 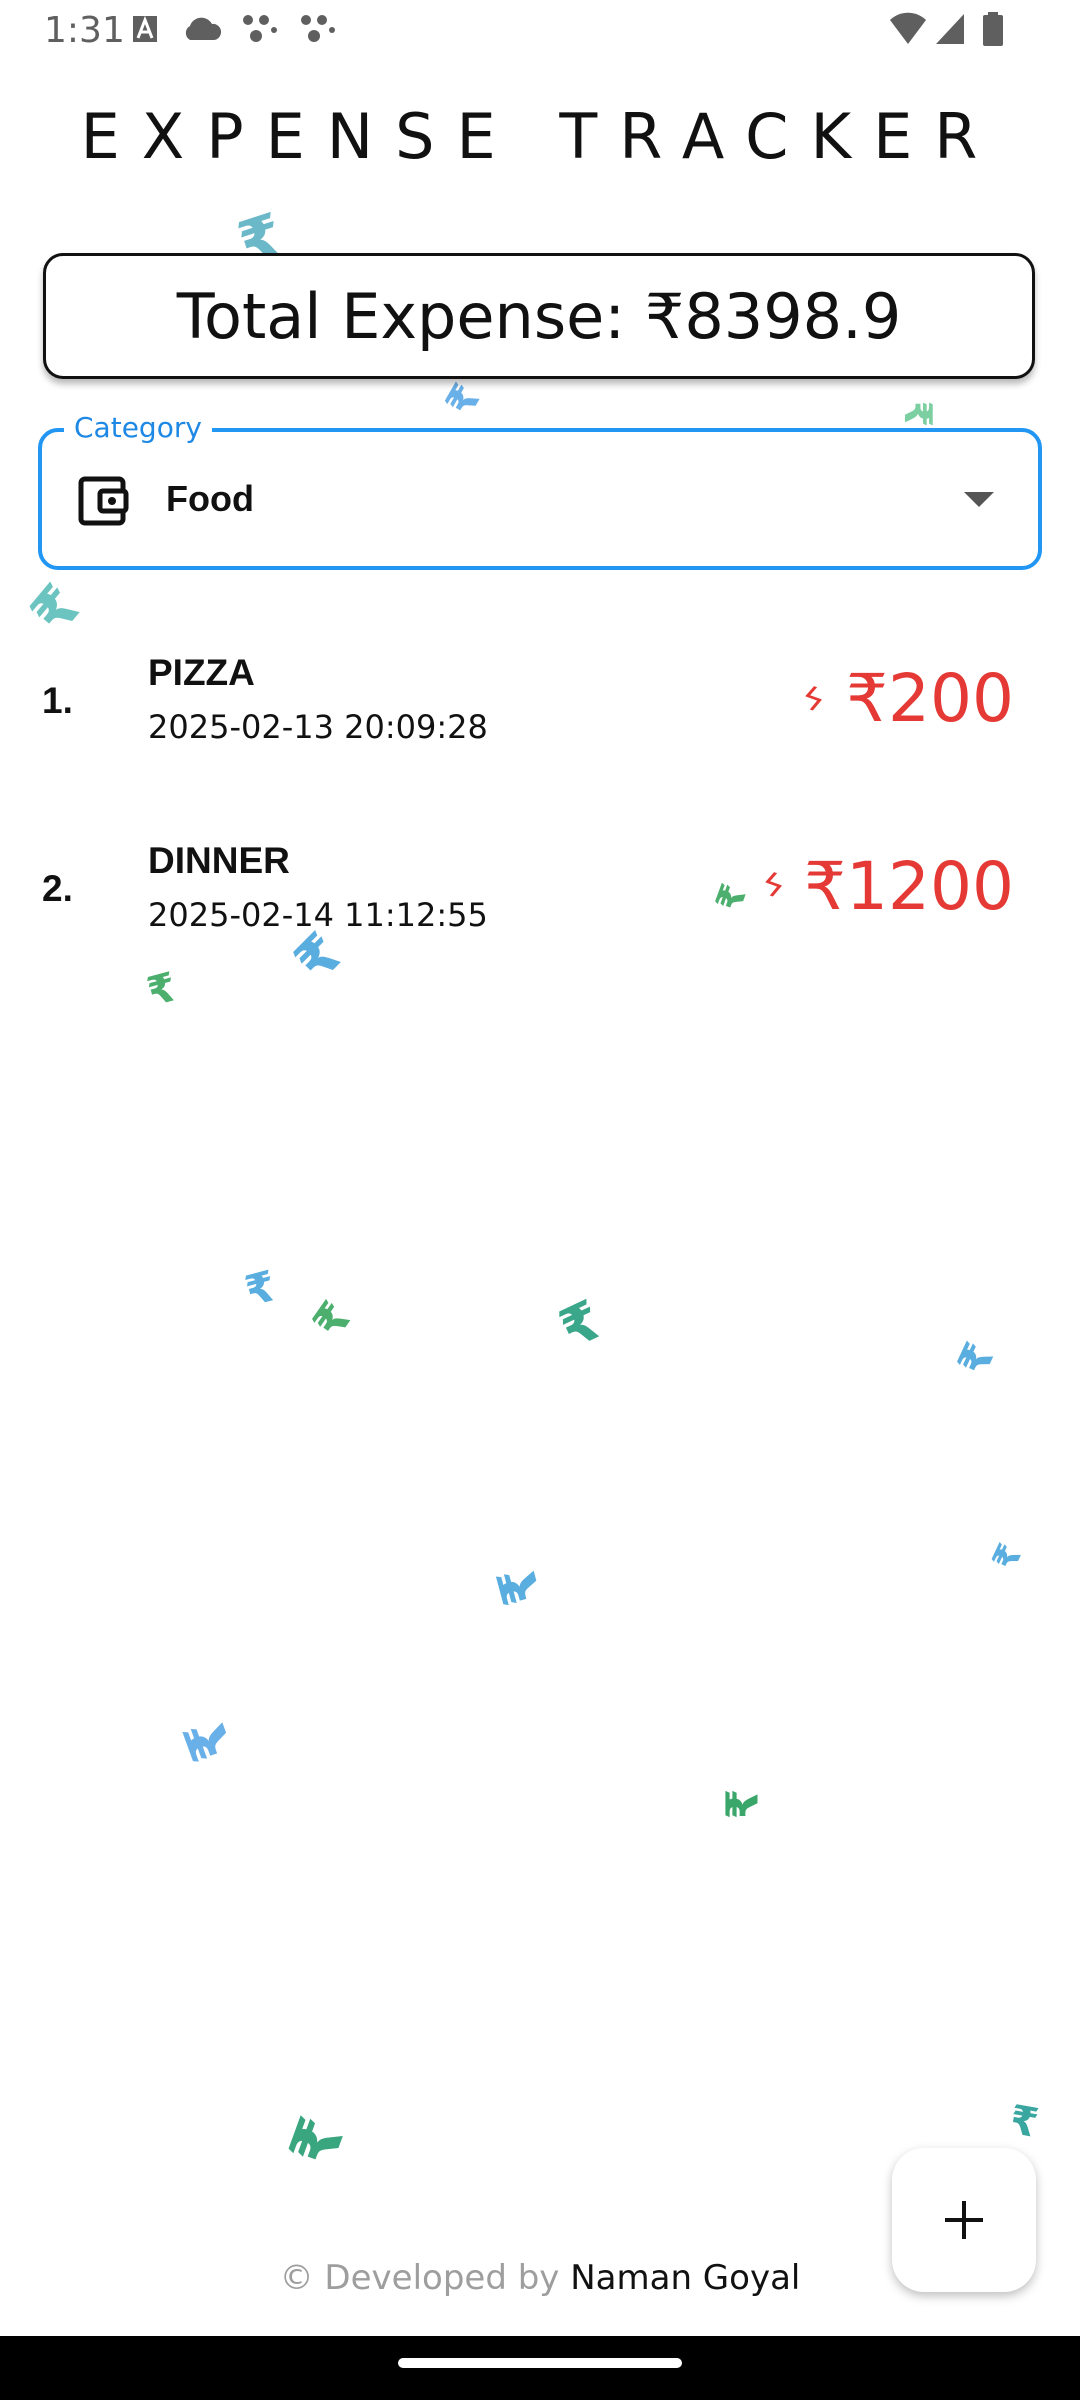 What do you see at coordinates (979, 499) in the screenshot?
I see `dropdown-arrow-icon` at bounding box center [979, 499].